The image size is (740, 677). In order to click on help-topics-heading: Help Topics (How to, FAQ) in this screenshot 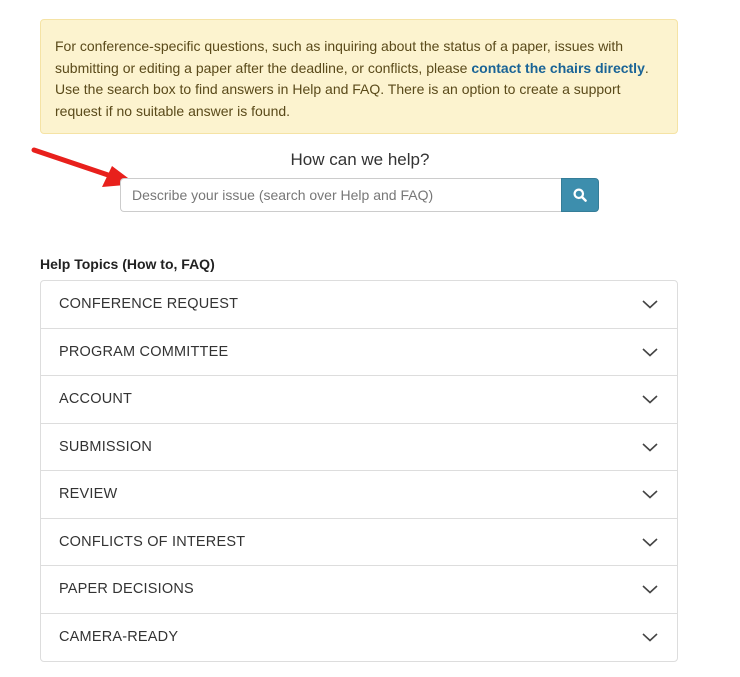, I will do `click(127, 264)`.